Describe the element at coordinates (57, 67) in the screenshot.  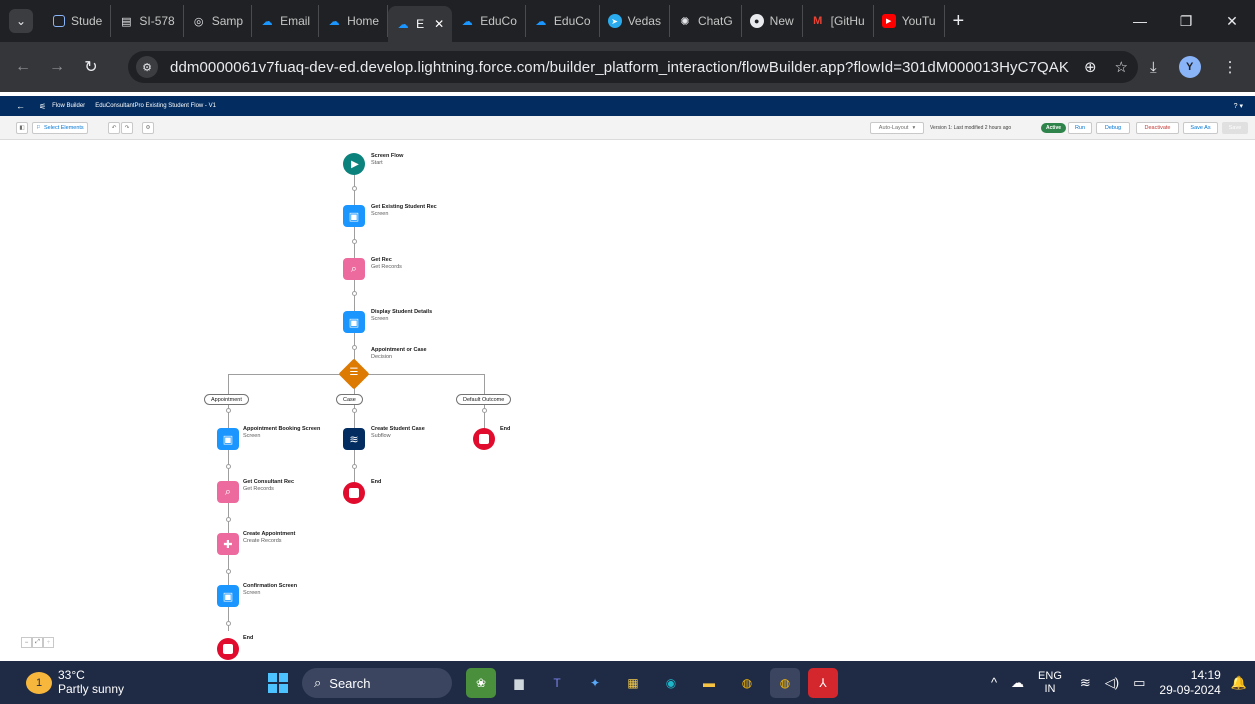
I see `forward-icon: →` at that location.